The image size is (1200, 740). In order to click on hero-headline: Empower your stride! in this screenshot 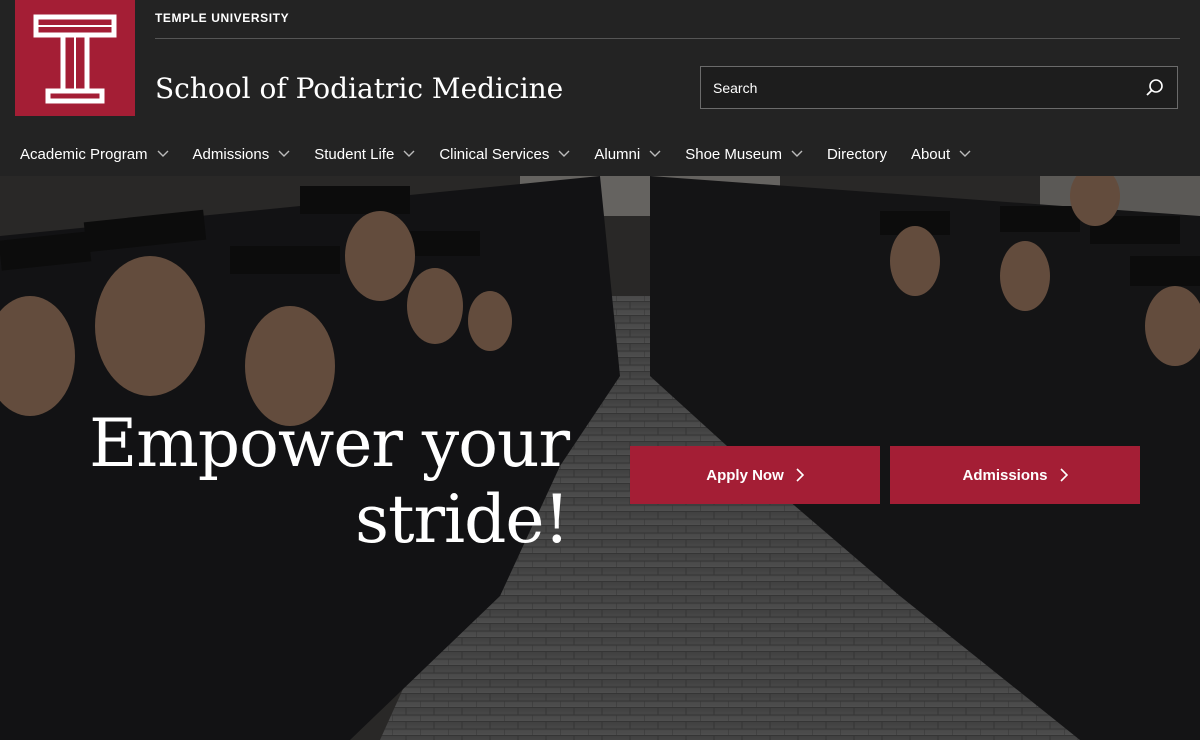, I will do `click(329, 481)`.